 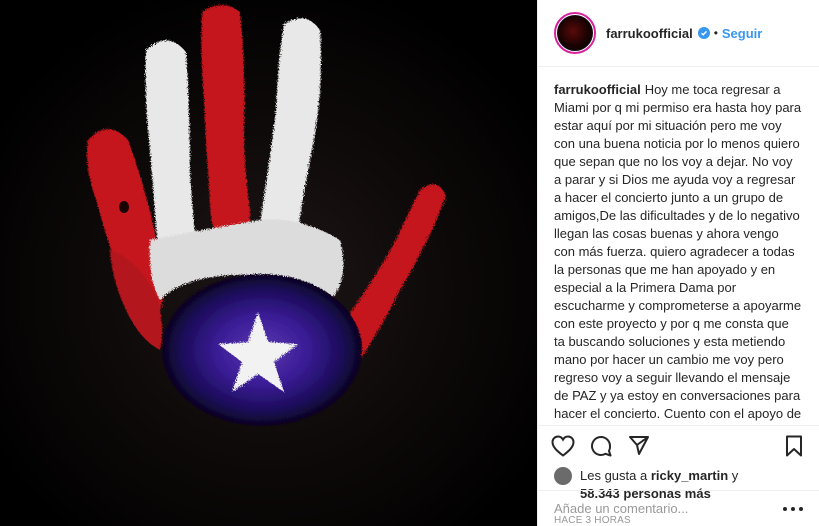 I want to click on story-ring, so click(x=575, y=33).